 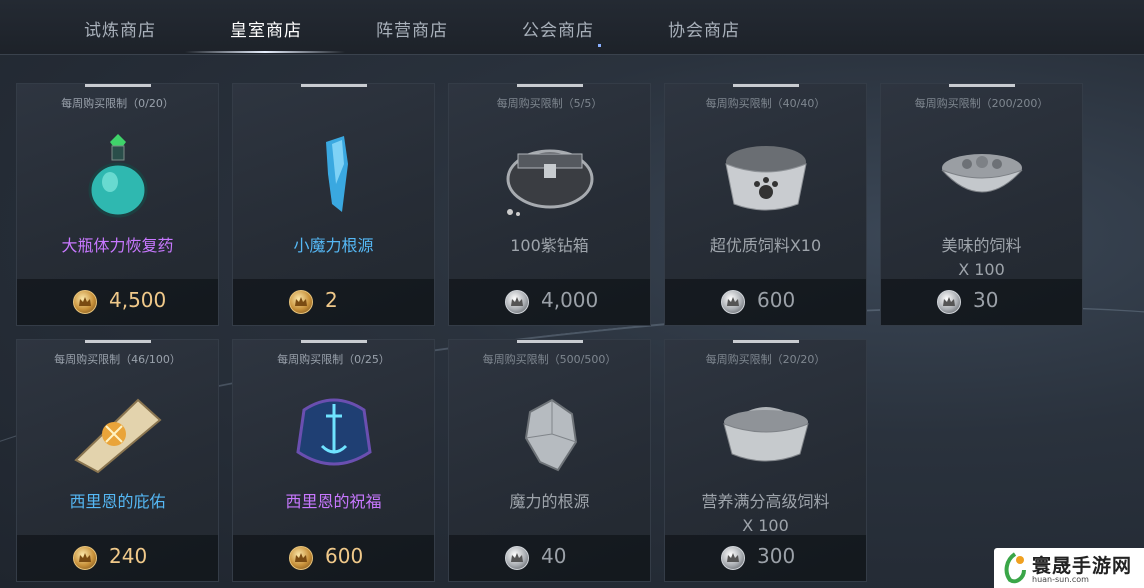 I want to click on shop-item-card: 每周购买限制（20/20） 营养满分高级饲料 X 100 300, so click(x=765, y=460).